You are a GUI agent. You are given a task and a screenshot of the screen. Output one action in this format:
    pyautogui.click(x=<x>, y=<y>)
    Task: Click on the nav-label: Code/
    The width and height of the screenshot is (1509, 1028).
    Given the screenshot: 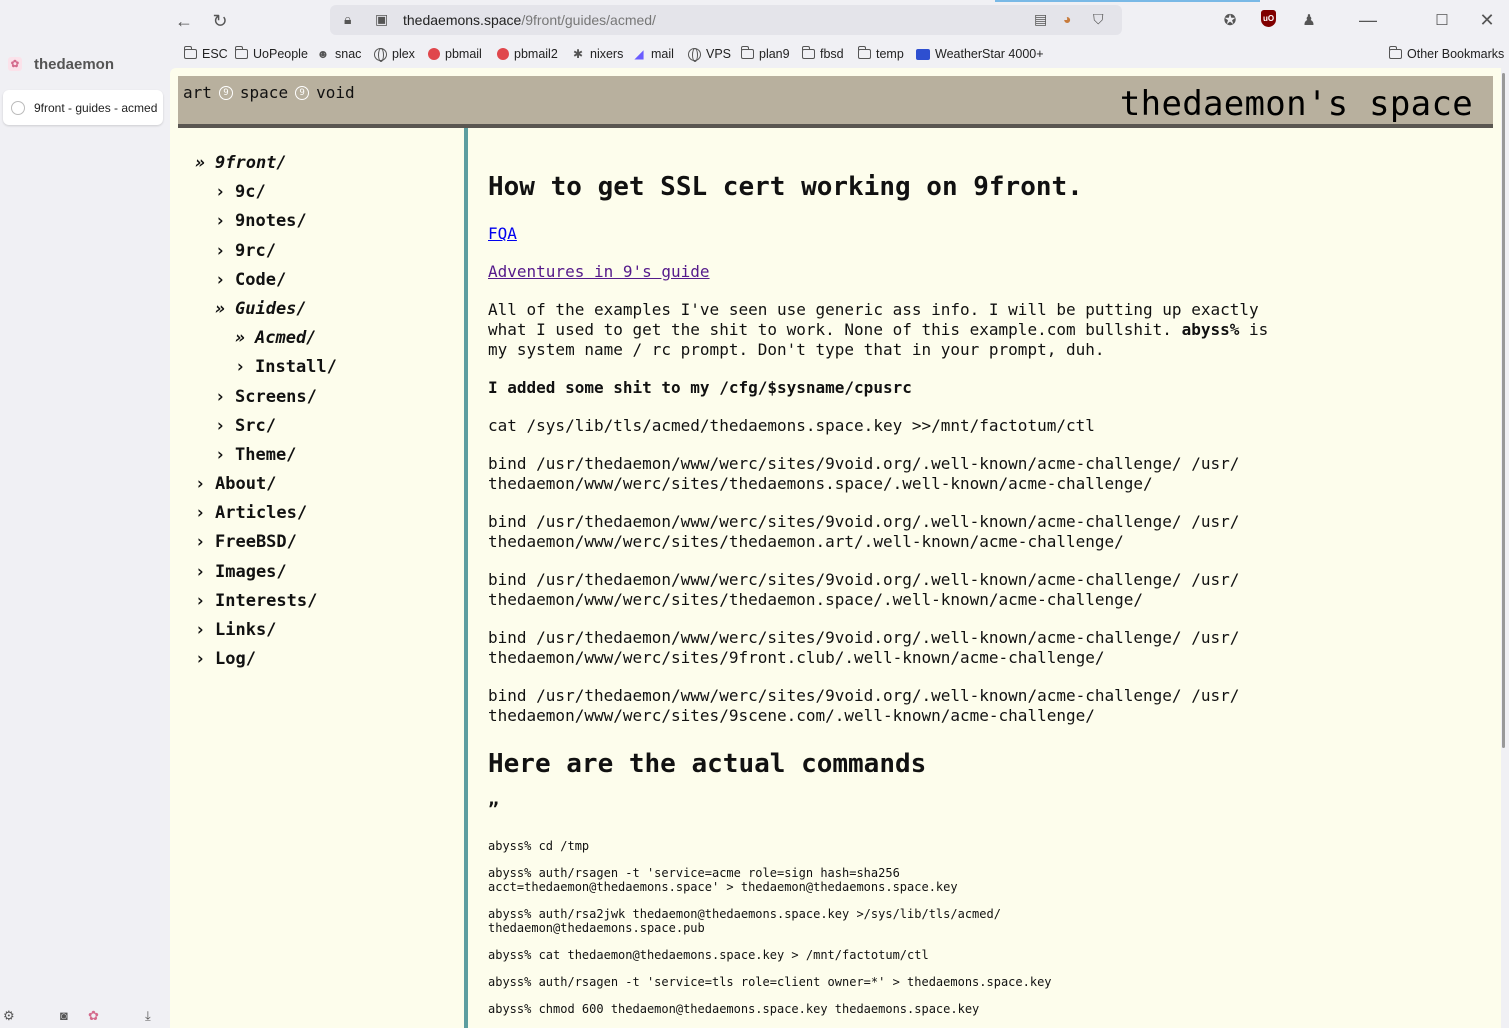 What is the action you would take?
    pyautogui.click(x=261, y=279)
    